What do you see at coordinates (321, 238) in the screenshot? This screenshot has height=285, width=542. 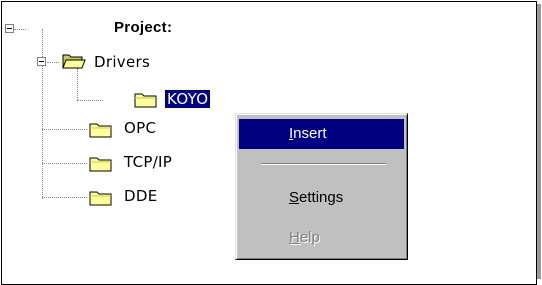 I see `menu-item-help: Help` at bounding box center [321, 238].